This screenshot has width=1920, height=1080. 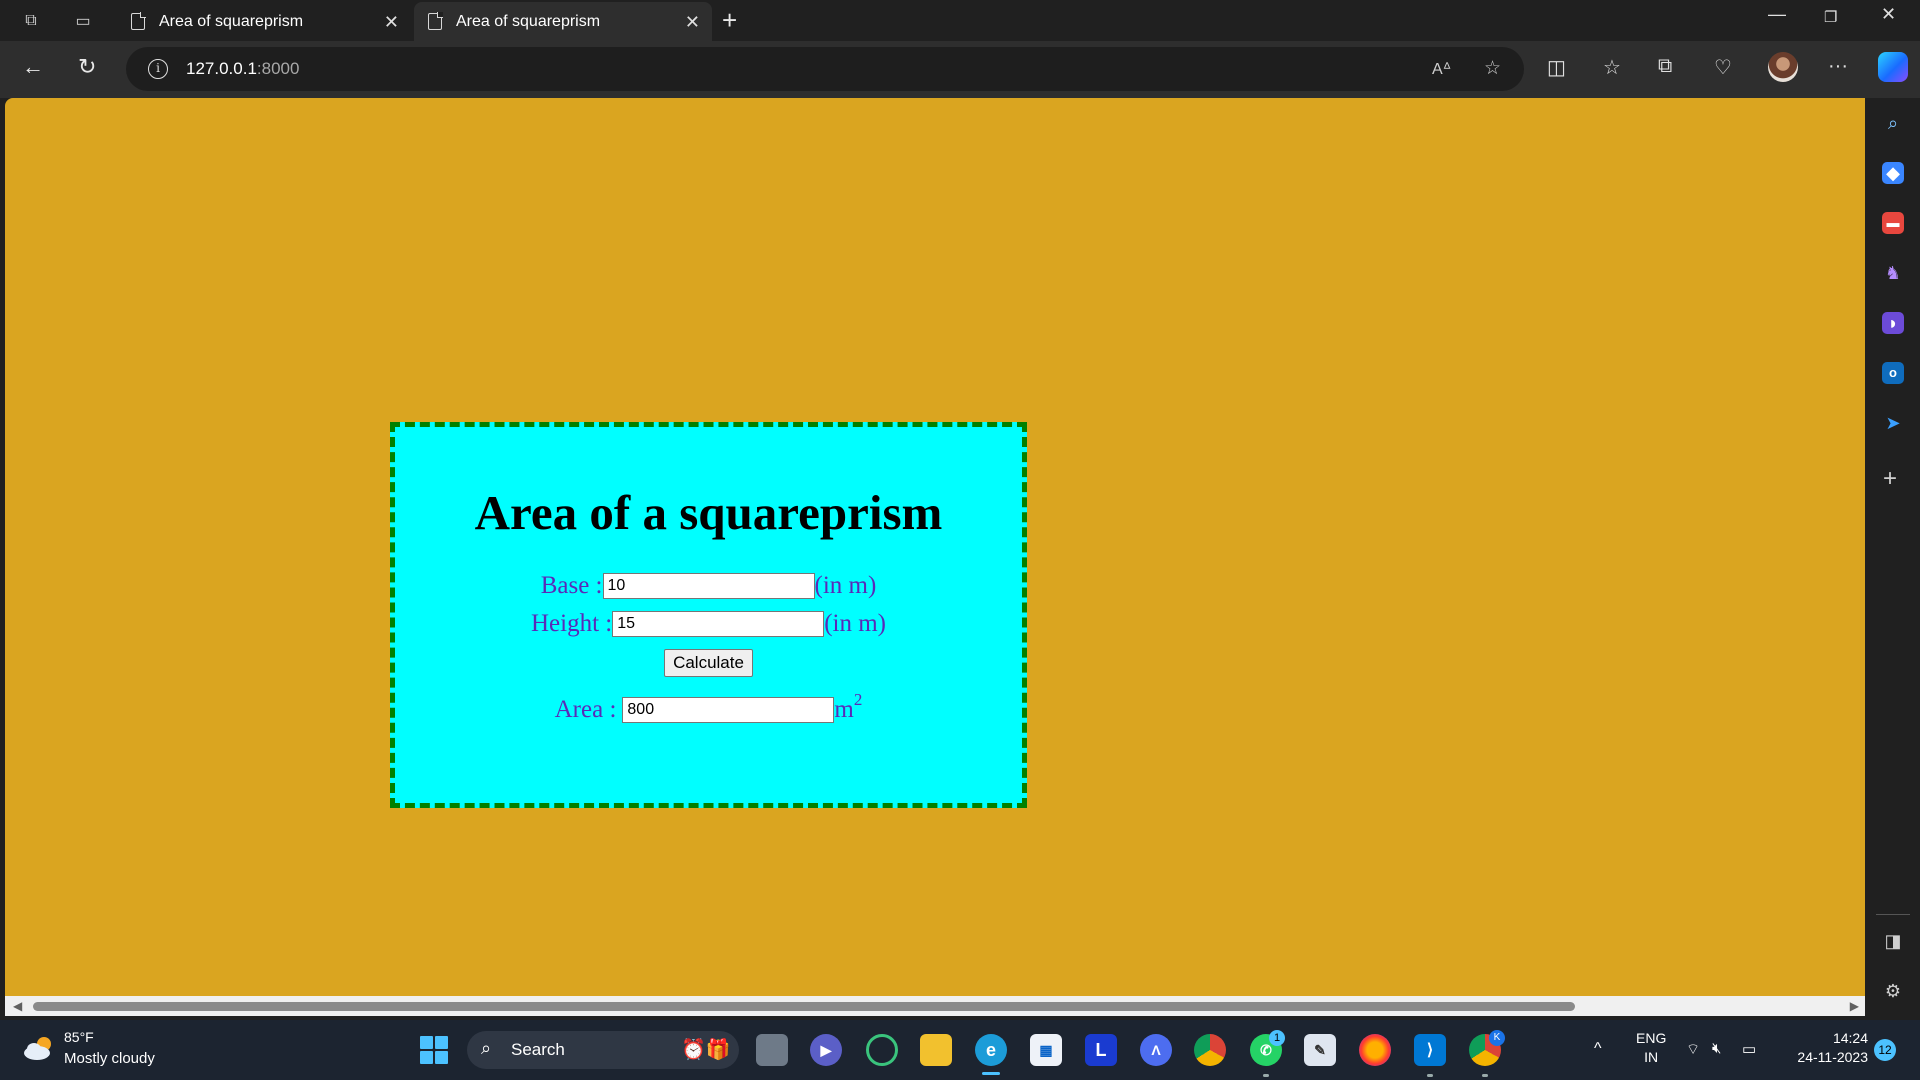 What do you see at coordinates (991, 1073) in the screenshot?
I see `edge-active-indicator` at bounding box center [991, 1073].